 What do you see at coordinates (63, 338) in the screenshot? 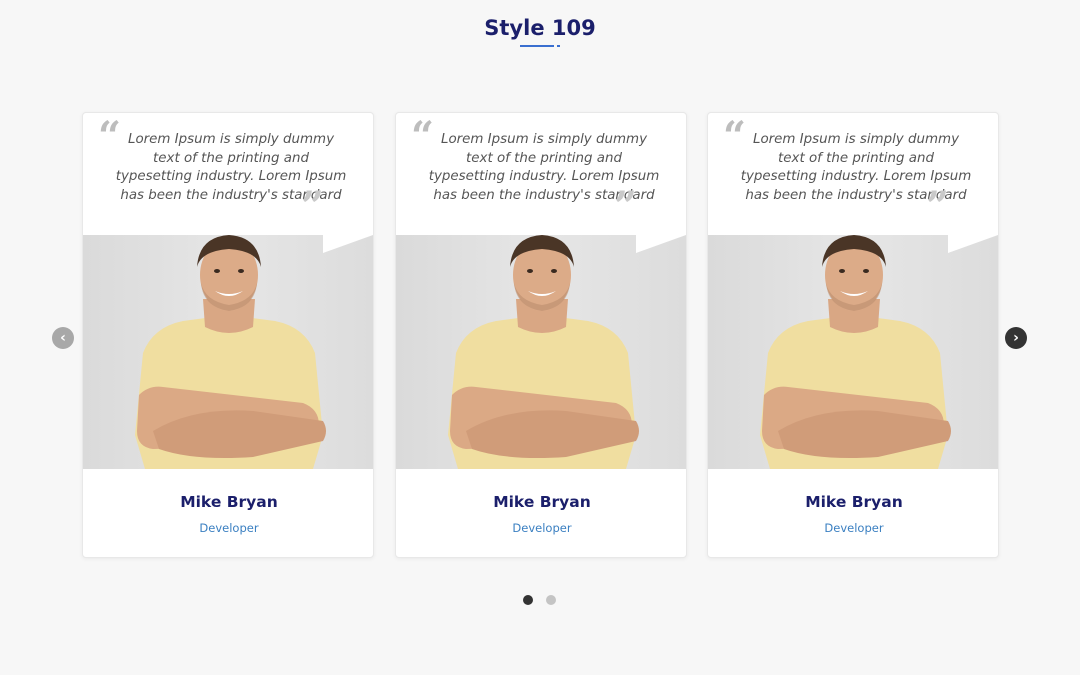
I see `prev-arrow-icon: ‹` at bounding box center [63, 338].